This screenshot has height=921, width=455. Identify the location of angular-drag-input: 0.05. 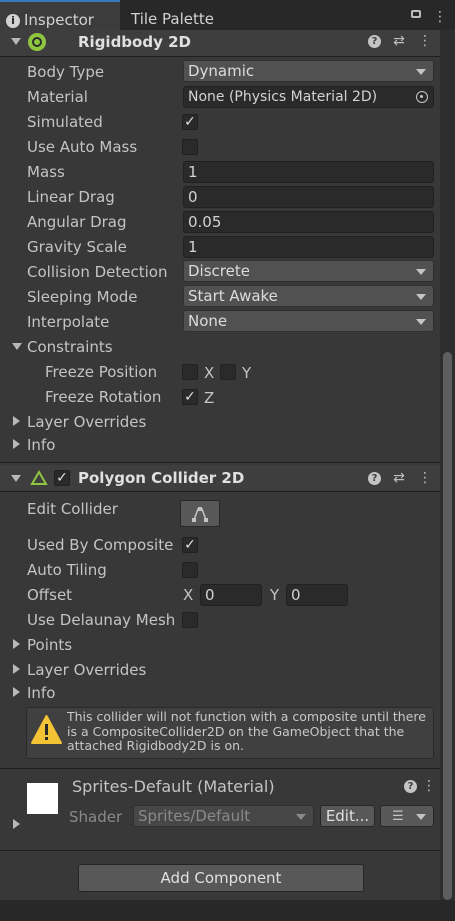
(308, 222).